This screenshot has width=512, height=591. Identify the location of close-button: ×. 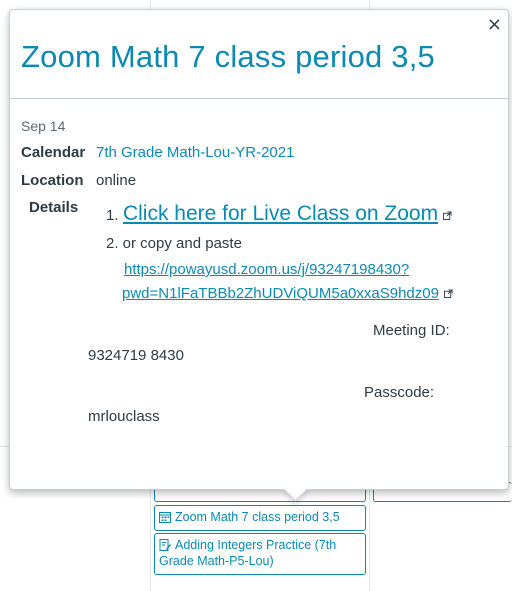
(494, 25).